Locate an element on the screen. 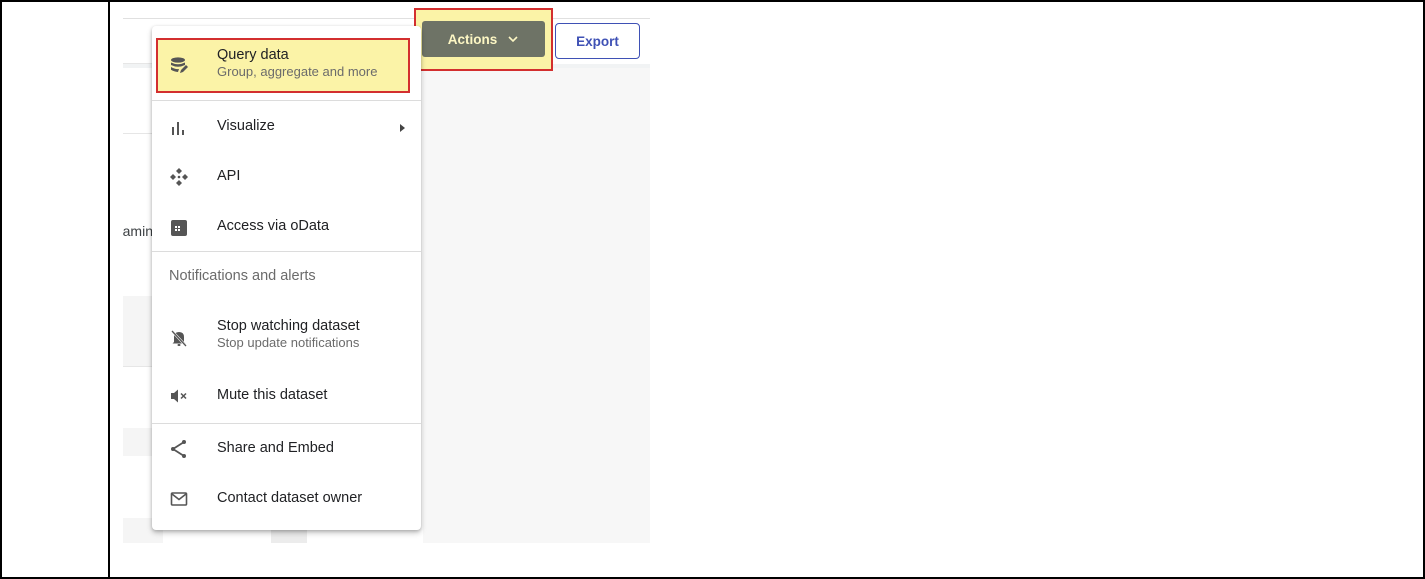 Image resolution: width=1425 pixels, height=579 pixels. menu-item-label: Stop watching dataset is located at coordinates (288, 326).